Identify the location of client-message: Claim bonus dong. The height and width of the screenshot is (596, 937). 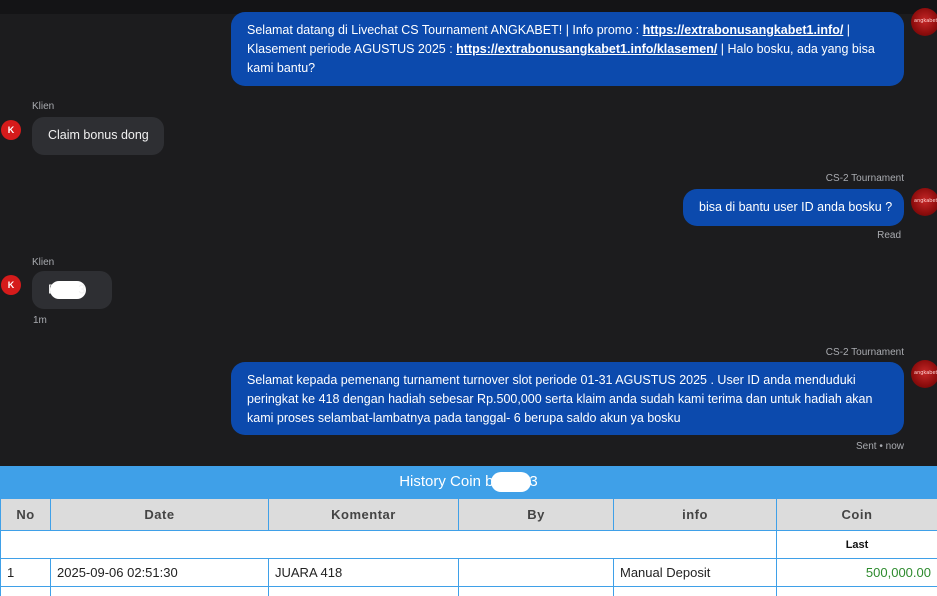
(98, 136).